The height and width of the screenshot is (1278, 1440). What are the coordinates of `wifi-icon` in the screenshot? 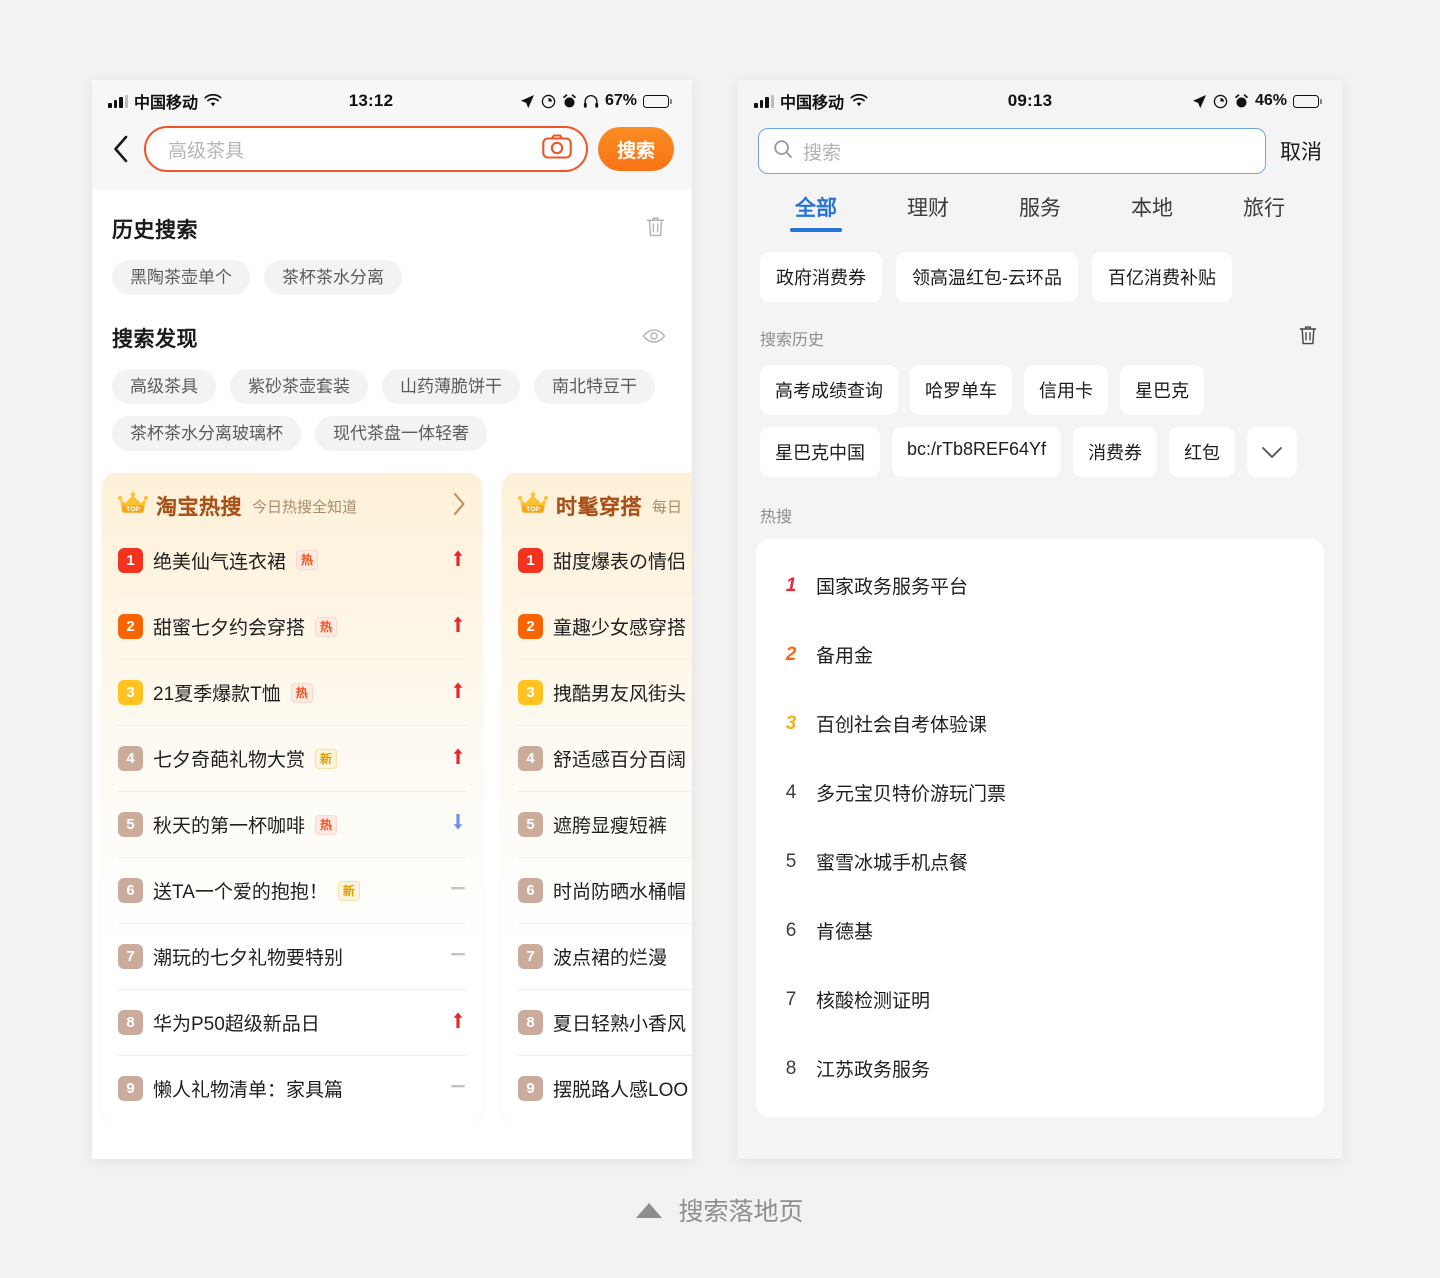 It's located at (859, 100).